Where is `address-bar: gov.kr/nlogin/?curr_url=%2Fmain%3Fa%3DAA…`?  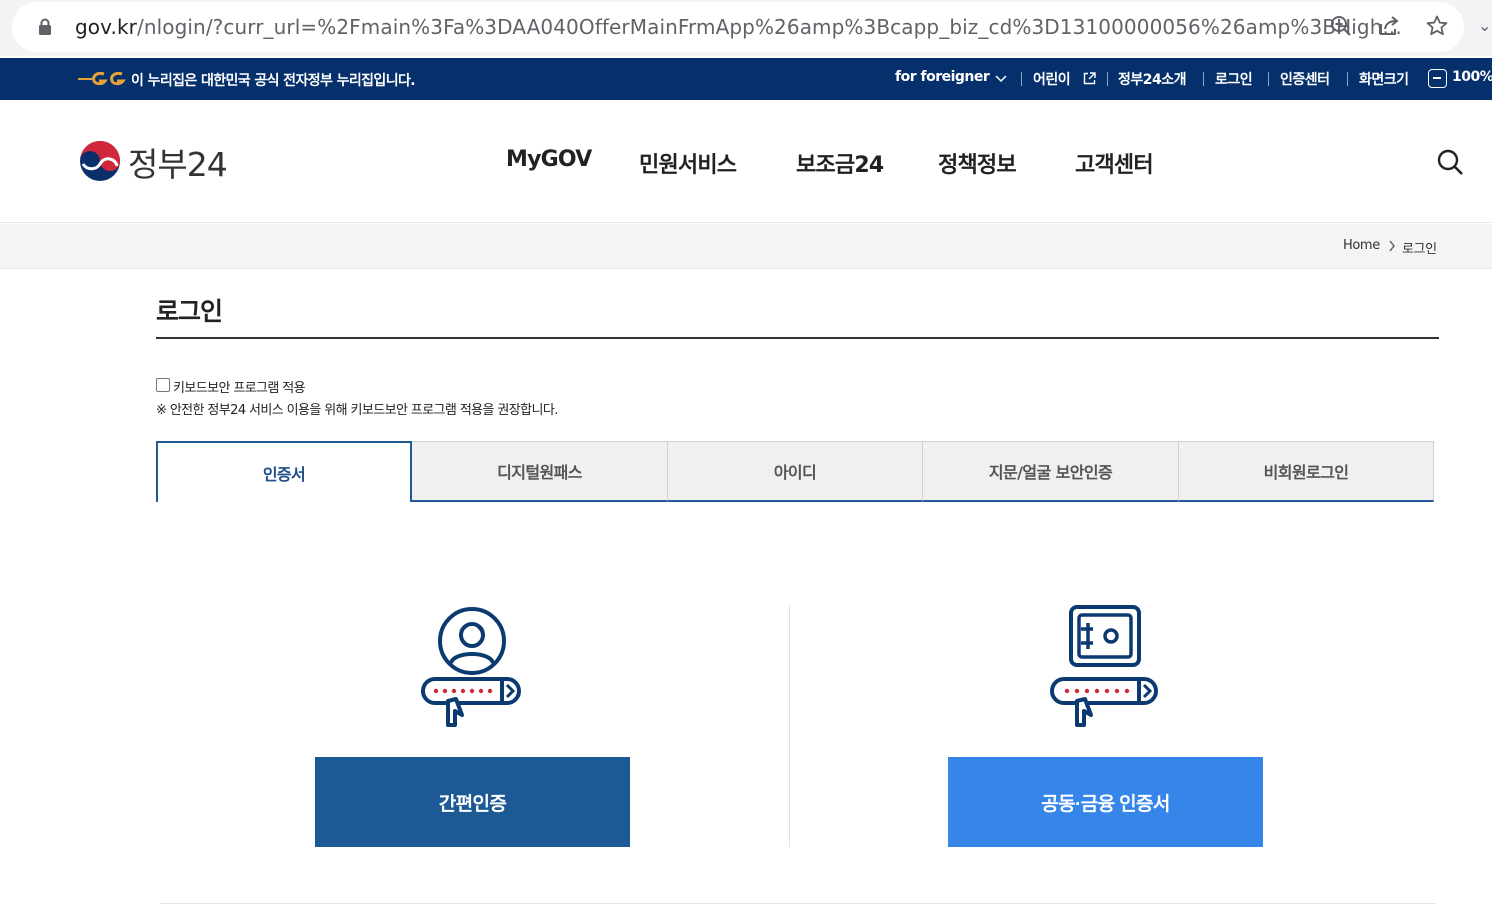 address-bar: gov.kr/nlogin/?curr_url=%2Fmain%3Fa%3DAA… is located at coordinates (738, 27).